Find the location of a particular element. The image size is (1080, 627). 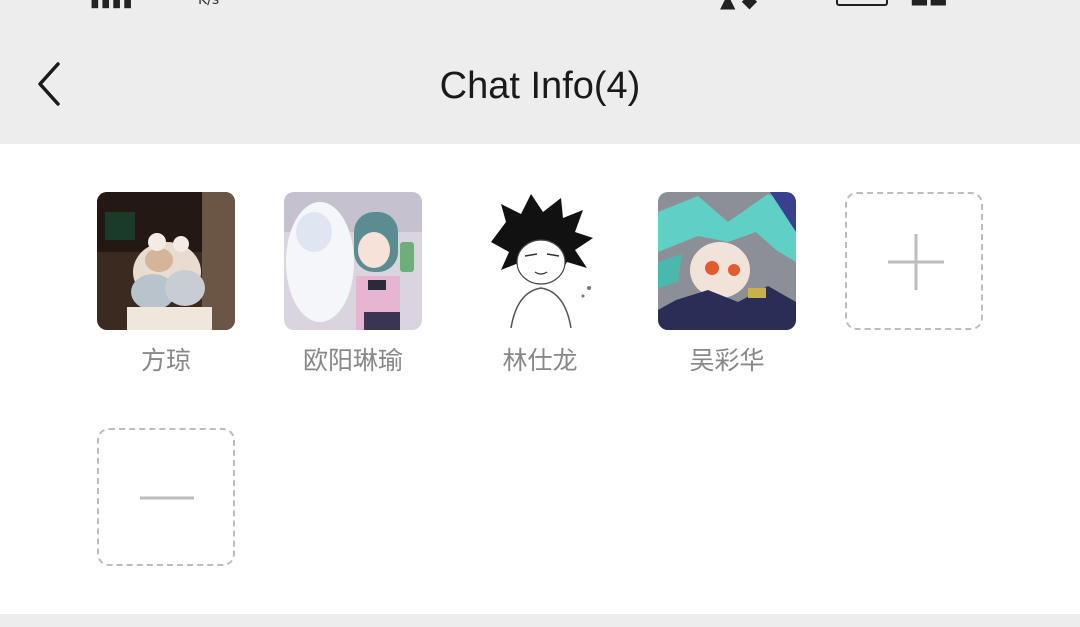

remove-member-button is located at coordinates (166, 497).